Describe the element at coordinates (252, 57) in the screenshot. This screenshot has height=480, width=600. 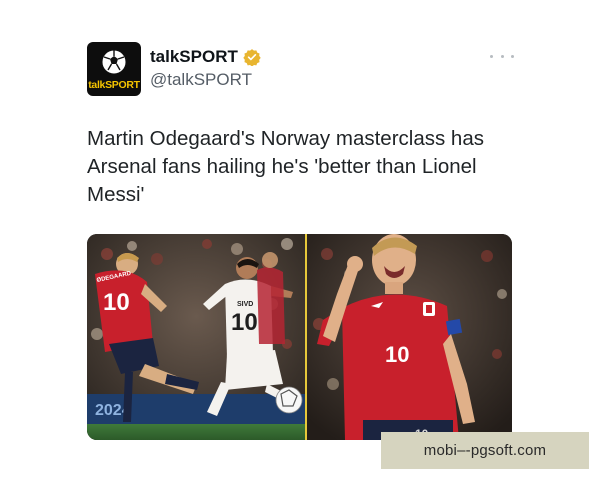
I see `verified-badge-icon` at that location.